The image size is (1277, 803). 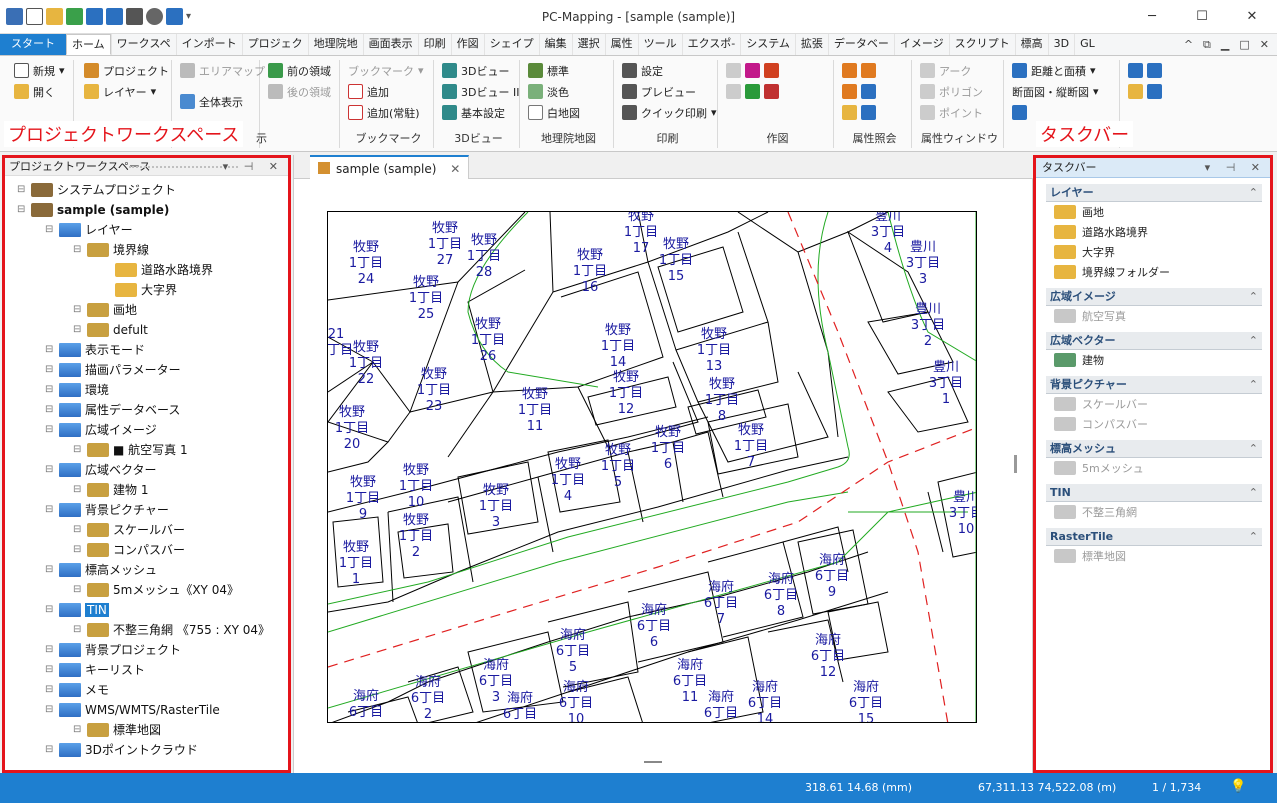 What do you see at coordinates (568, 91) in the screenshot?
I see `gsi-pale-button: 淡色` at bounding box center [568, 91].